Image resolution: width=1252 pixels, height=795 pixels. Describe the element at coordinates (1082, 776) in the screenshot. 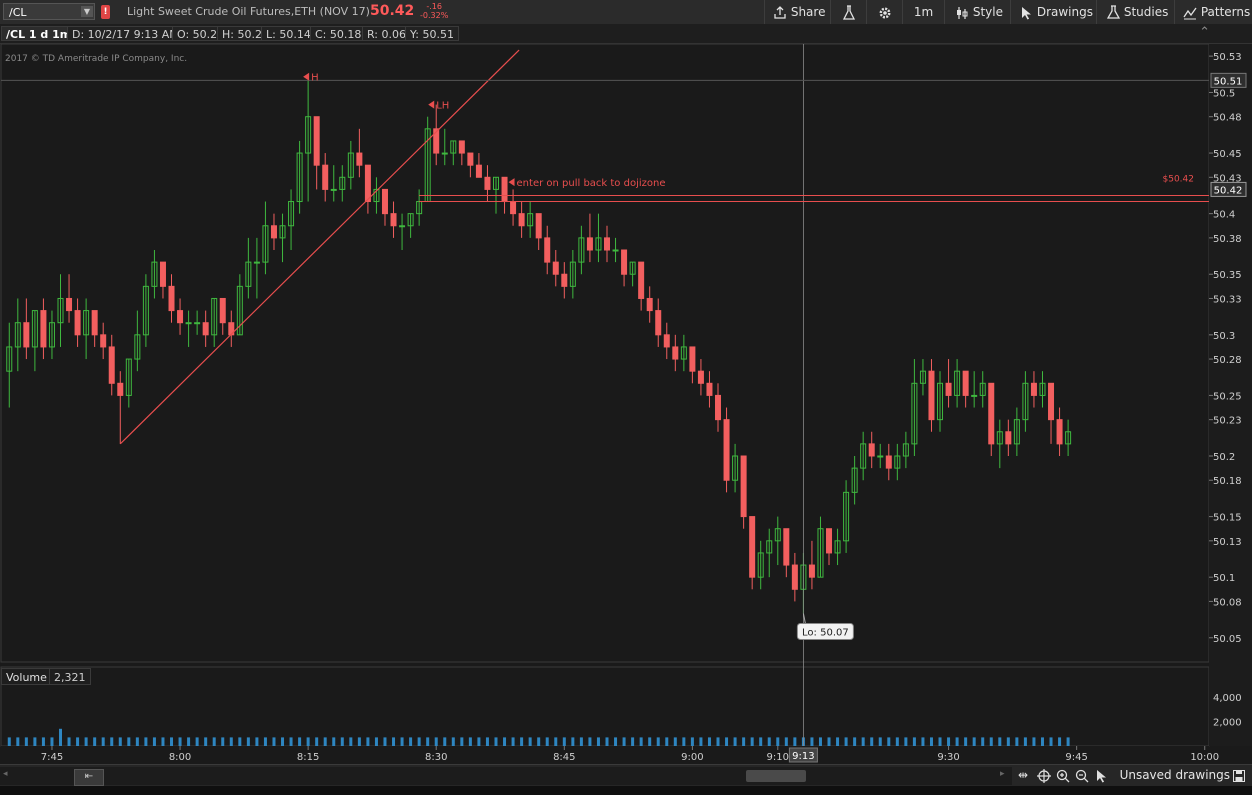

I see `zoom-out-icon` at that location.